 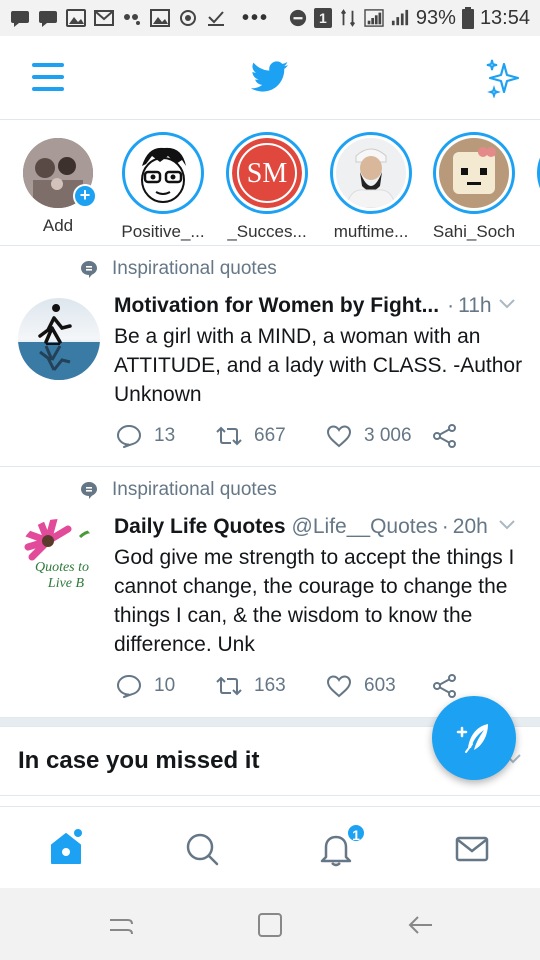 I want to click on tweet-actions: 10 163 603, so click(x=318, y=686).